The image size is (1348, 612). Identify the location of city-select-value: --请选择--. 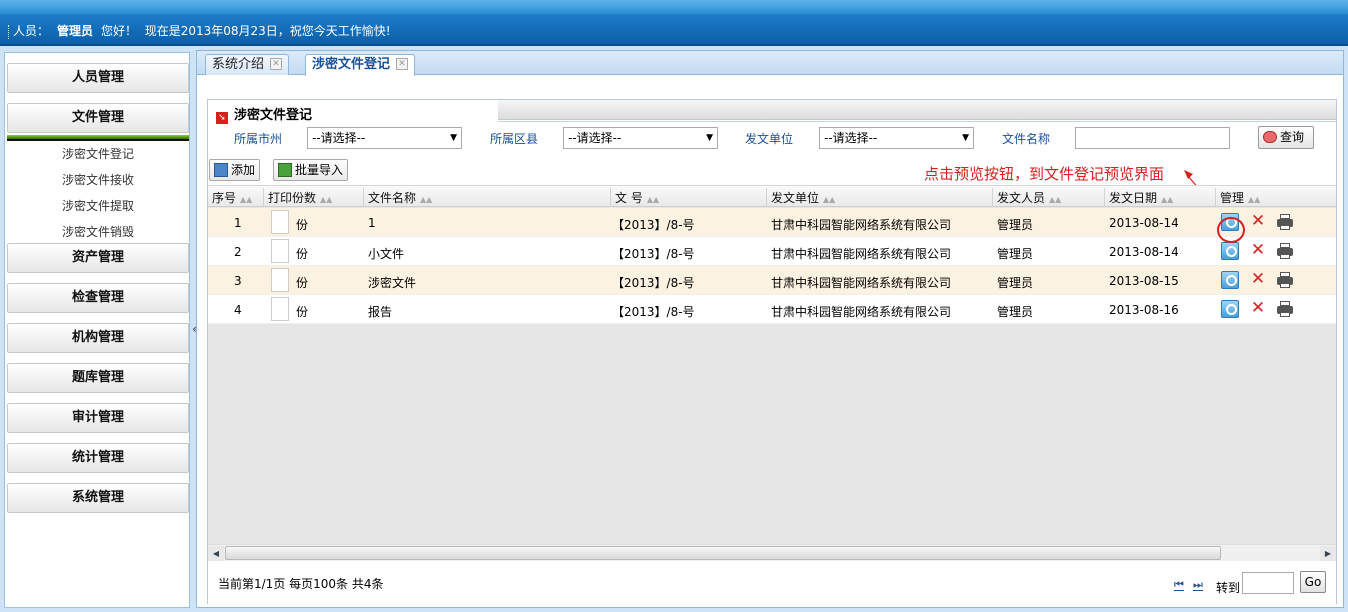
(339, 138).